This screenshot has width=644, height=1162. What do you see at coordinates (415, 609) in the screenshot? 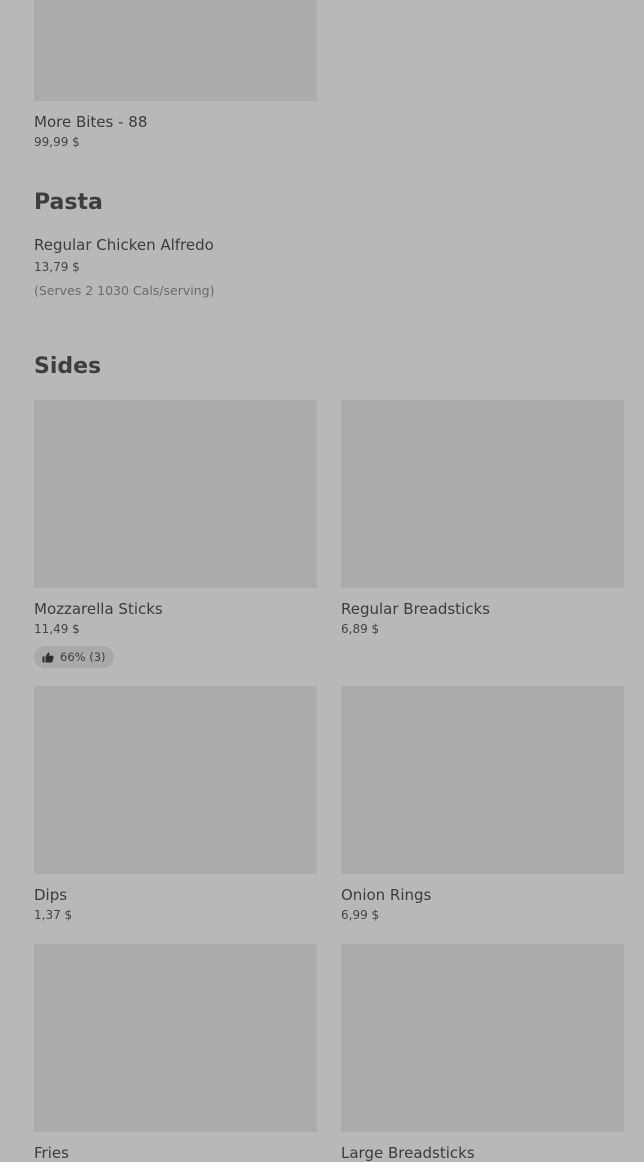
I see `item-name: Regular Breadsticks` at bounding box center [415, 609].